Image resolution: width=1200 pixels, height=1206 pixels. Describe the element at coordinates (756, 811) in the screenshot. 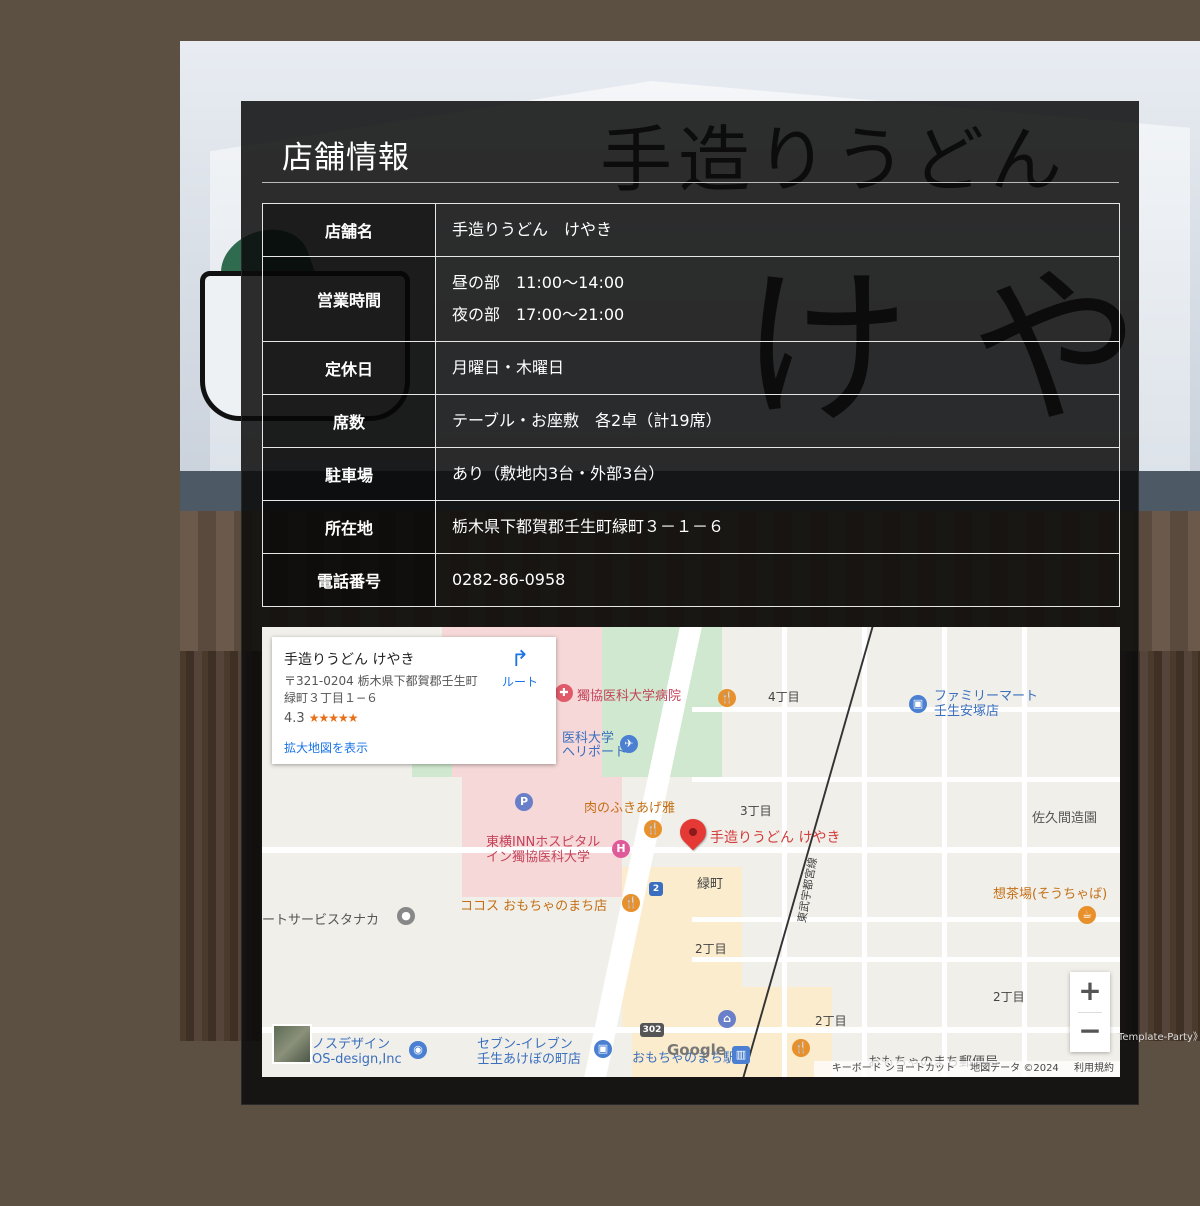

I see `map-label-chome3: 3丁目` at that location.